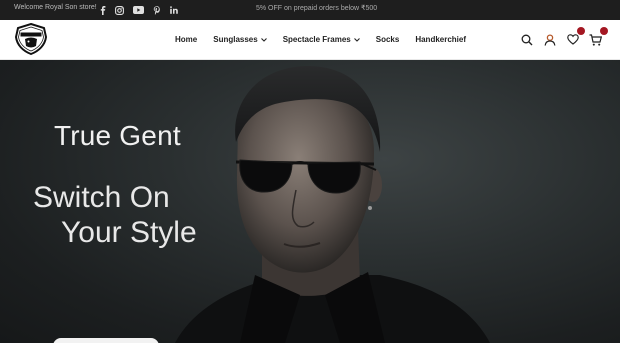 This screenshot has width=620, height=343. Describe the element at coordinates (55, 7) in the screenshot. I see `welcome-text: Welcome Royal Son store!` at that location.